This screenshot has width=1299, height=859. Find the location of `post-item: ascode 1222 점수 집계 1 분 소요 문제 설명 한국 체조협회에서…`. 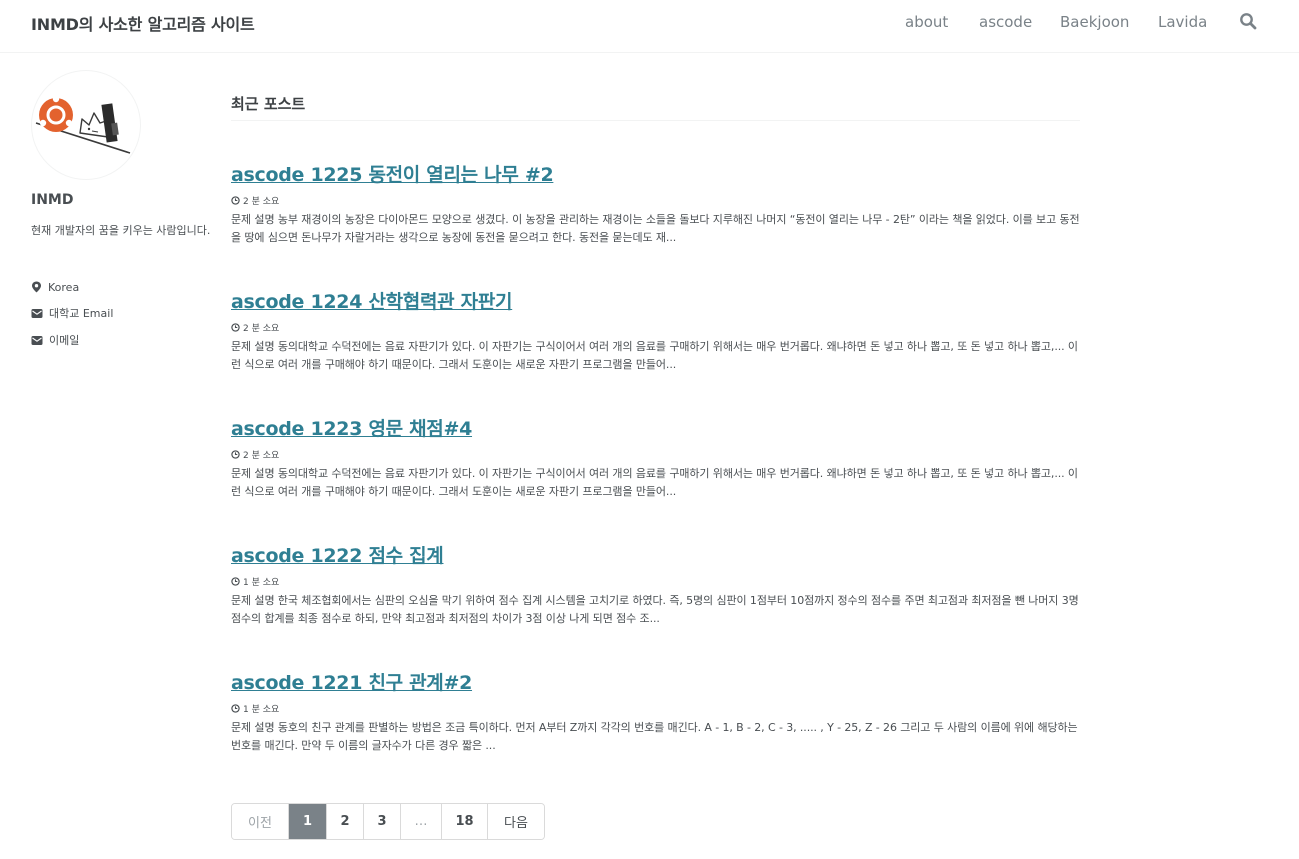

post-item: ascode 1222 점수 집계 1 분 소요 문제 설명 한국 체조협회에서… is located at coordinates (661, 586).